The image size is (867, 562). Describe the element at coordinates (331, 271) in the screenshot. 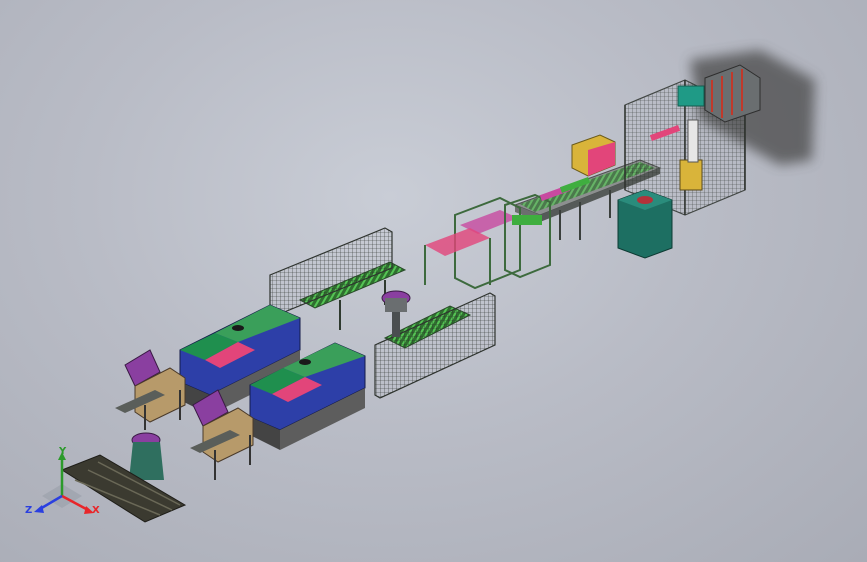

I see `left-fence-upper` at that location.